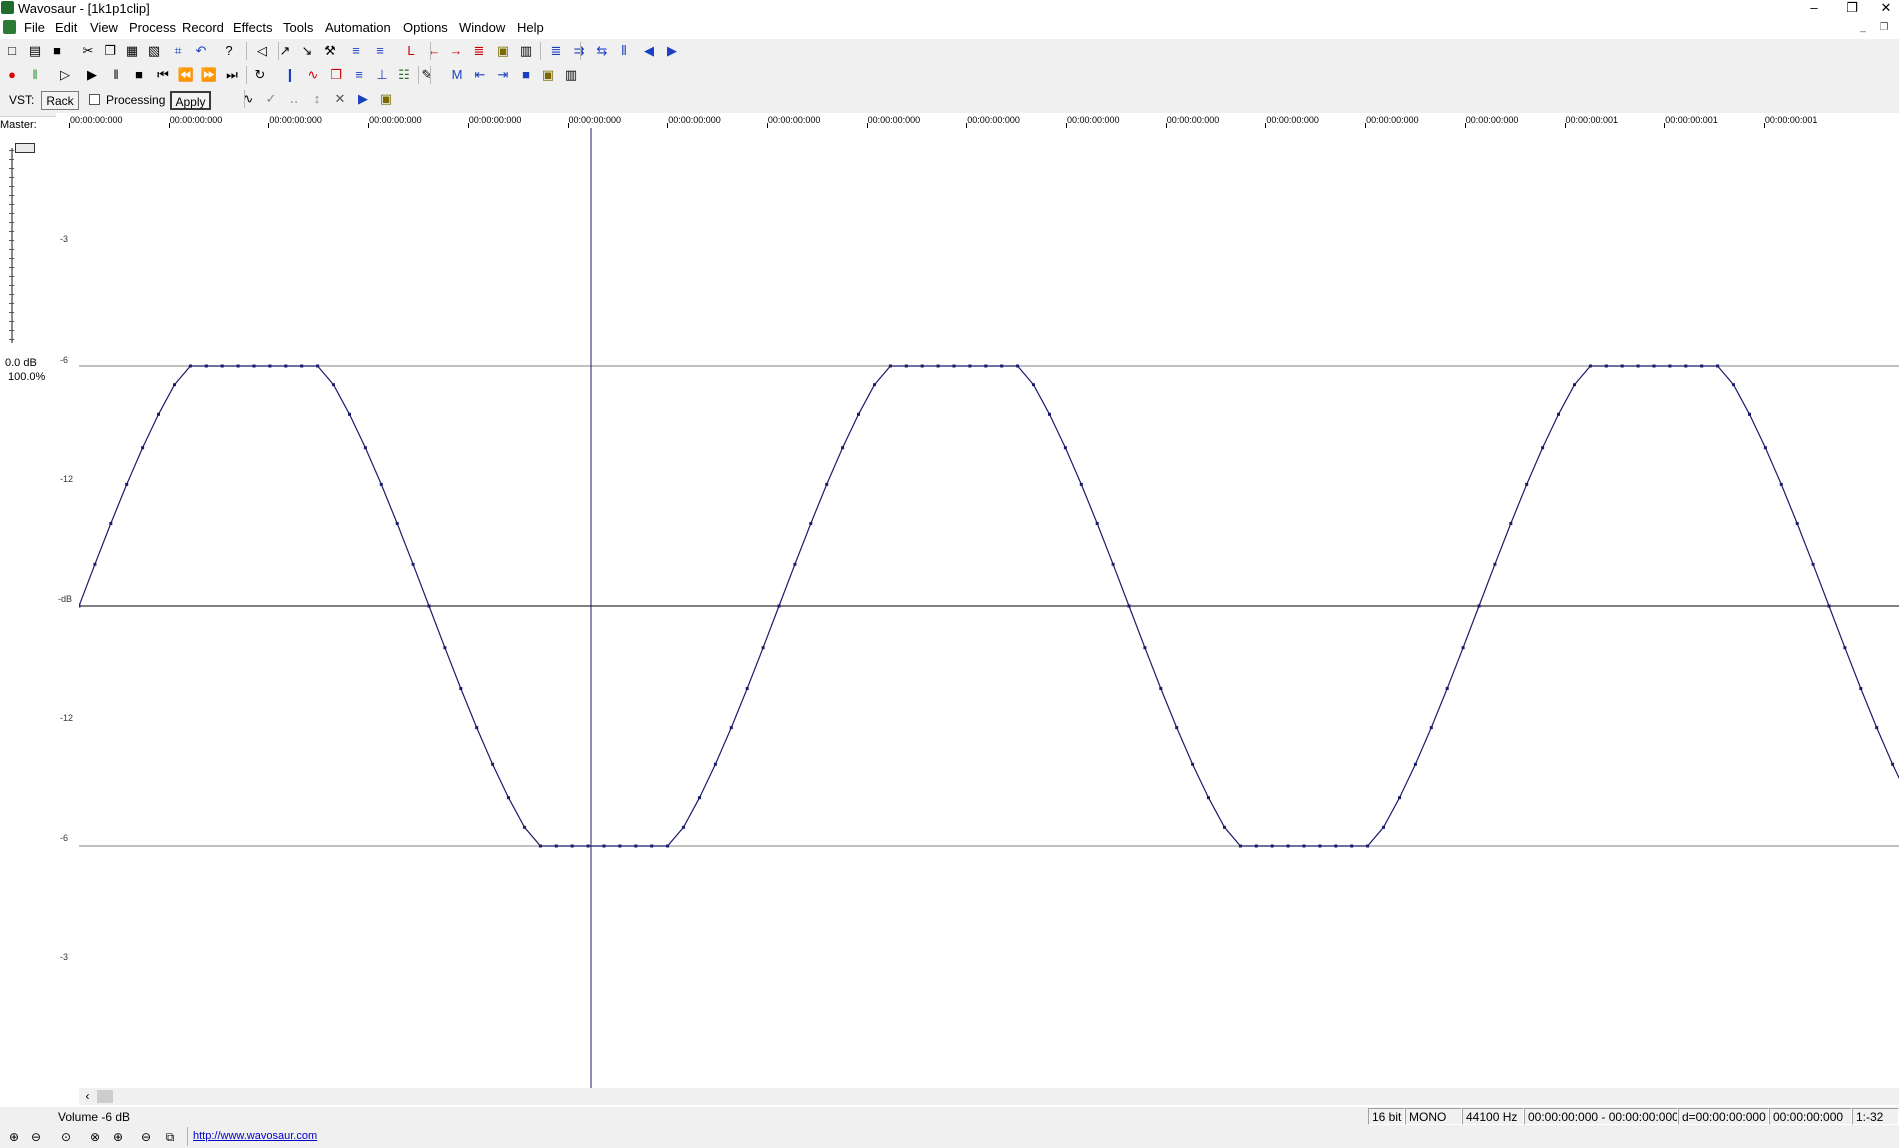 The image size is (1899, 1148). I want to click on wrench-icon: ⚒, so click(330, 51).